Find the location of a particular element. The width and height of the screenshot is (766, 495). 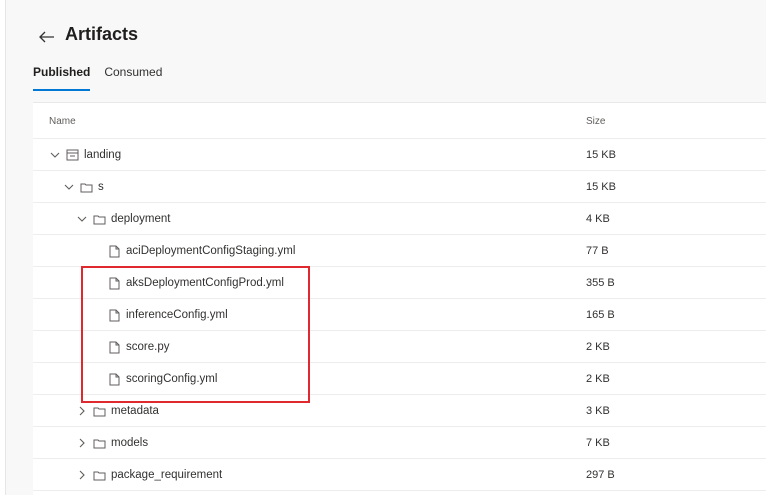

tab-published: Published is located at coordinates (62, 76).